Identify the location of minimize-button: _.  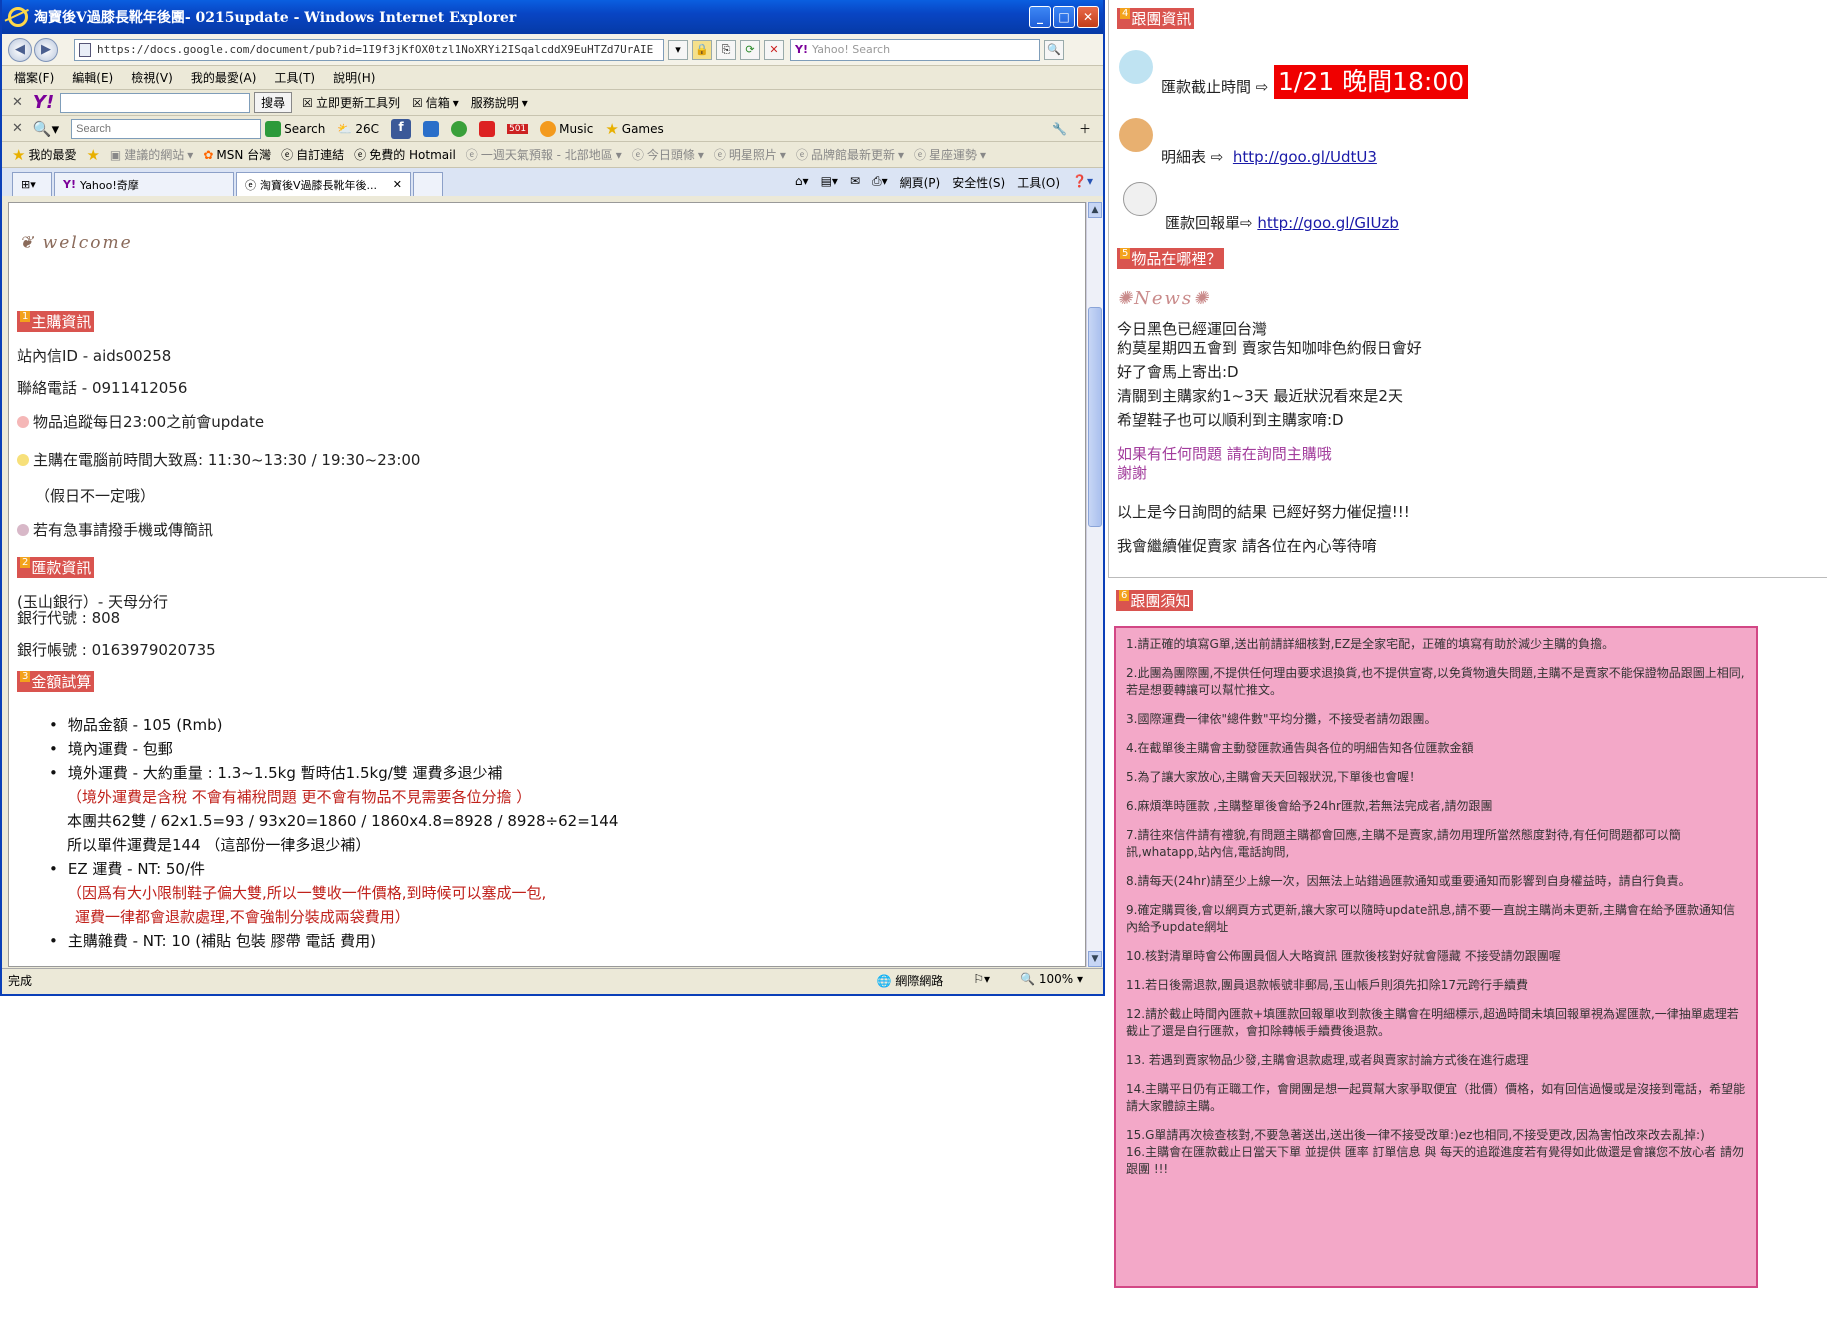
(1040, 17).